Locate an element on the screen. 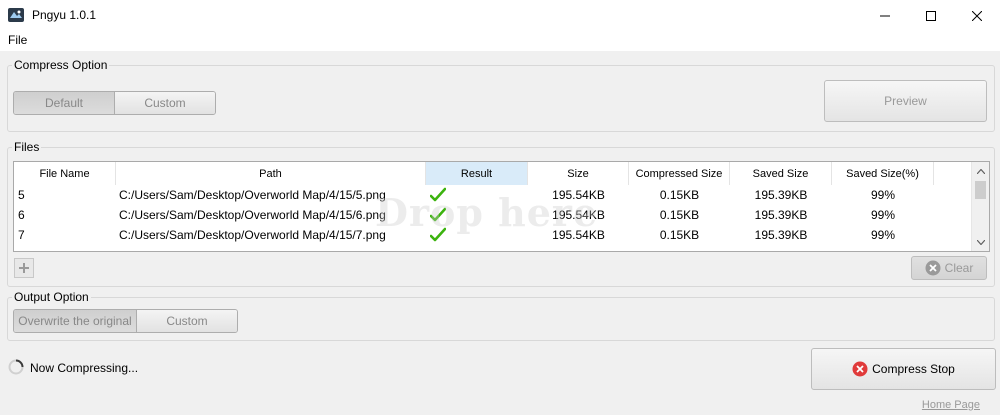 This screenshot has width=1000, height=415. column-header: Size is located at coordinates (578, 173).